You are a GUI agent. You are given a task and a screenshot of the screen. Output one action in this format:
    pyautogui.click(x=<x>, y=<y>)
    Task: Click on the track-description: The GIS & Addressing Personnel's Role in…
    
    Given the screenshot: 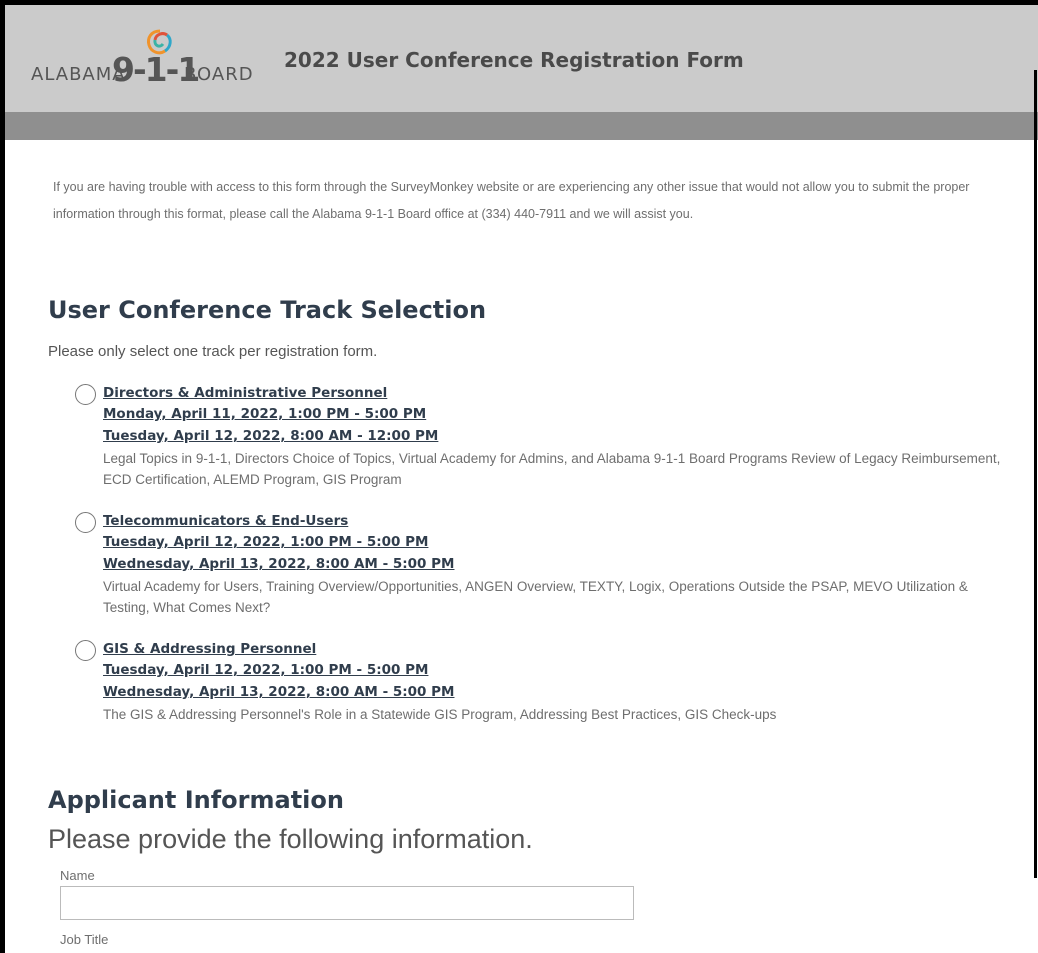 What is the action you would take?
    pyautogui.click(x=440, y=714)
    